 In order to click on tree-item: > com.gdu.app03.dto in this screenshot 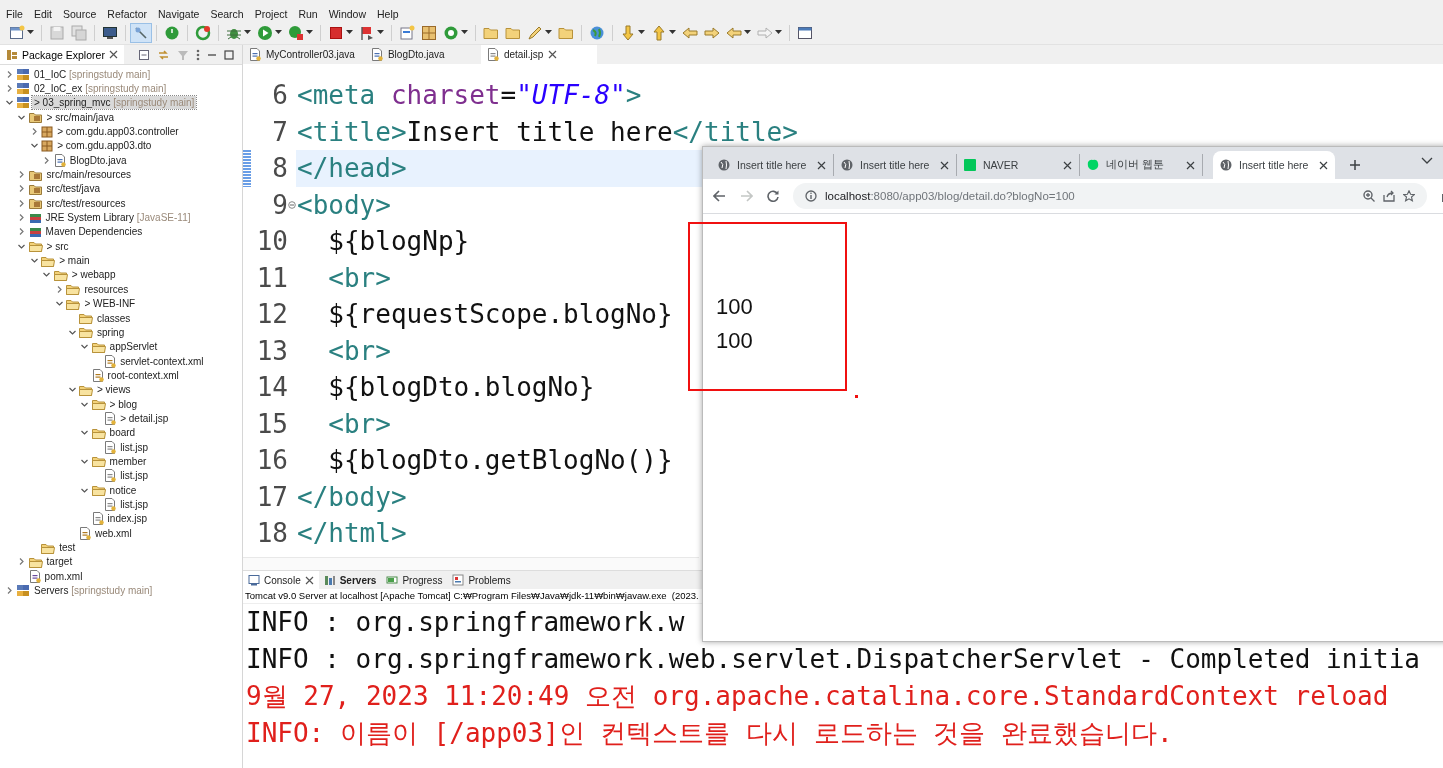, I will do `click(104, 146)`.